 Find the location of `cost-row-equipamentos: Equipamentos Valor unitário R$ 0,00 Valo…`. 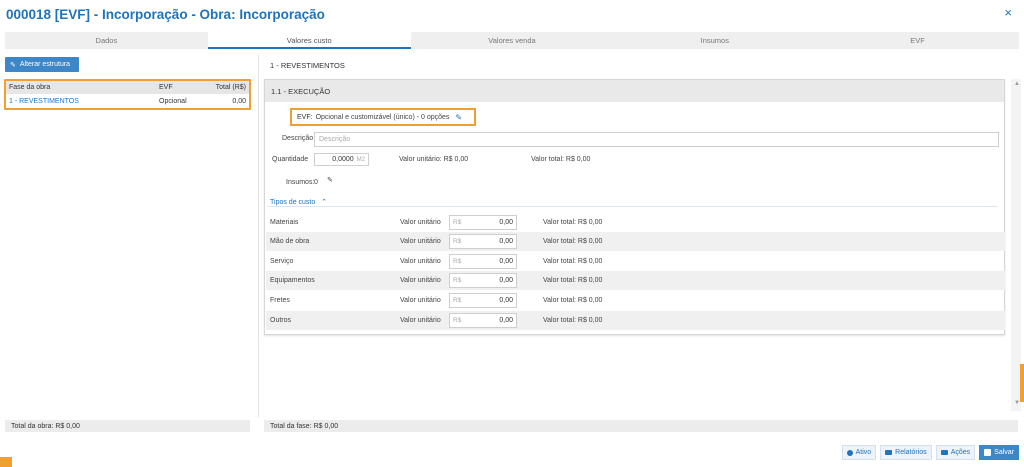

cost-row-equipamentos: Equipamentos Valor unitário R$ 0,00 Valo… is located at coordinates (635, 280).